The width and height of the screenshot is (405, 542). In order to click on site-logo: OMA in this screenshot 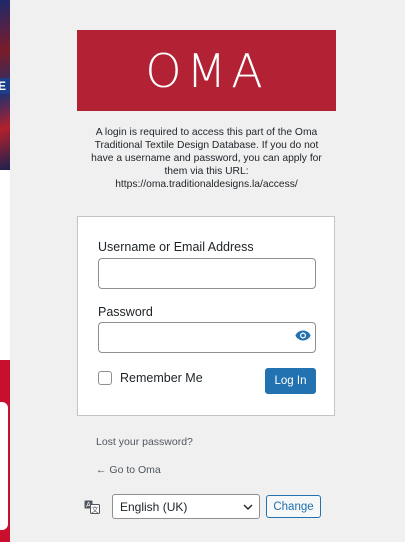, I will do `click(206, 70)`.